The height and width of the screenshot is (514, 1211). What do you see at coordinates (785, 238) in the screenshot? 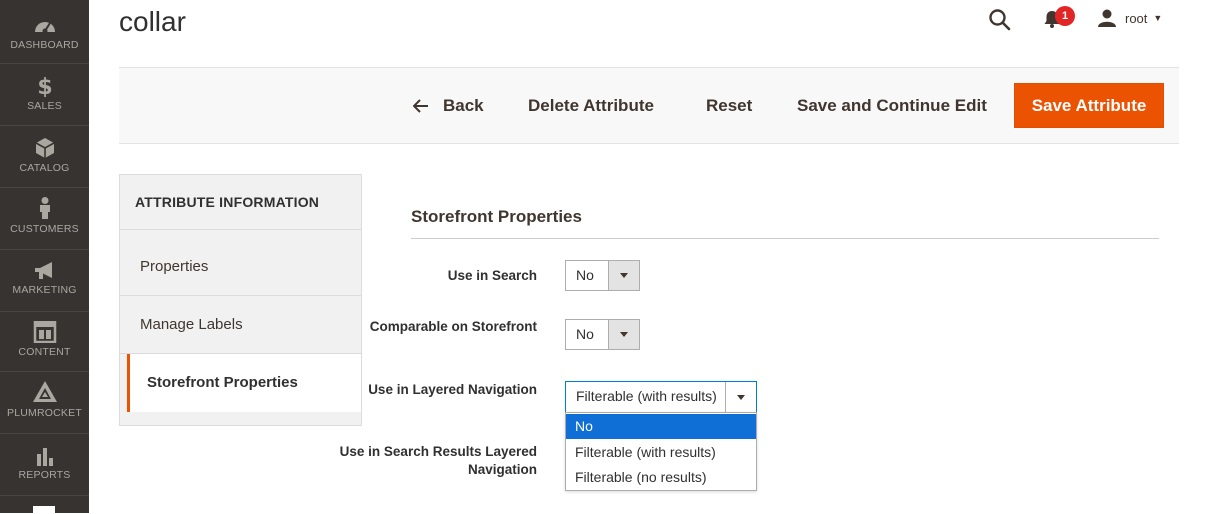
I see `section-divider` at bounding box center [785, 238].